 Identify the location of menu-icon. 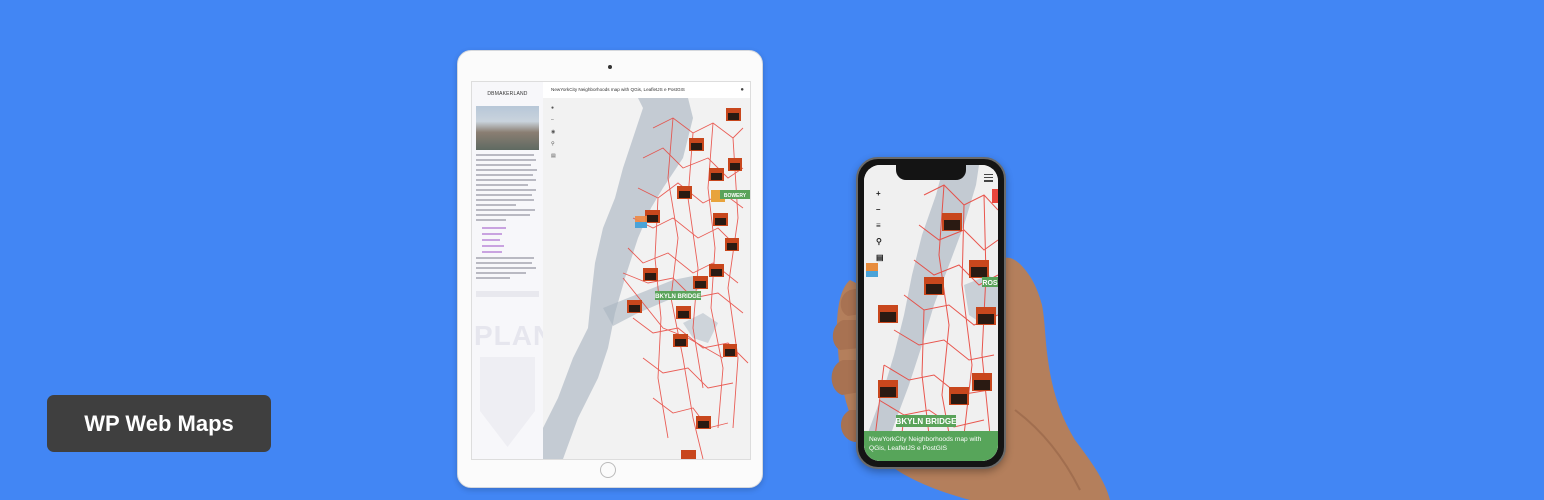
(988, 179).